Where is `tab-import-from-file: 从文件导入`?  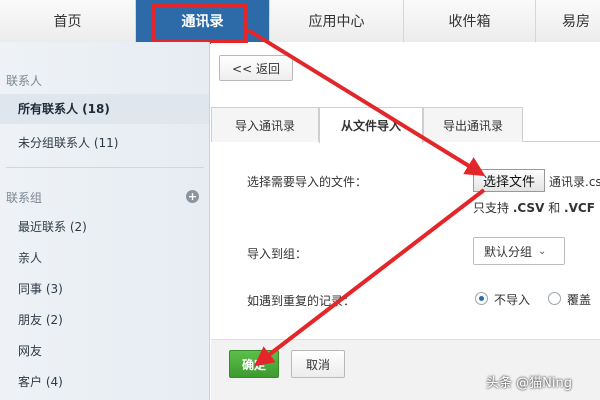 tab-import-from-file: 从文件导入 is located at coordinates (371, 125).